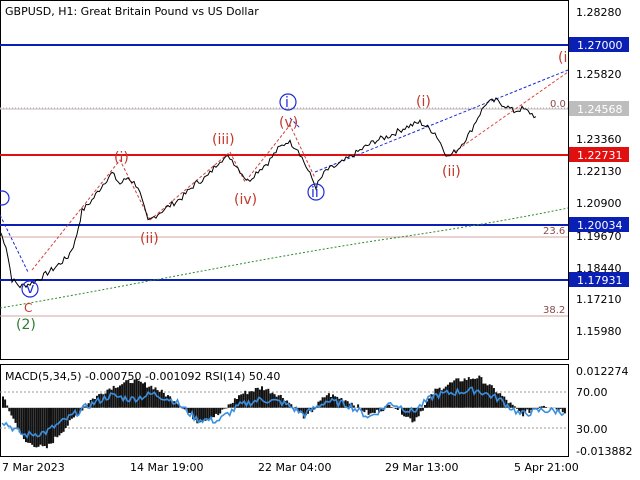  What do you see at coordinates (602, 371) in the screenshot?
I see `indicator-tick: 0.012274` at bounding box center [602, 371].